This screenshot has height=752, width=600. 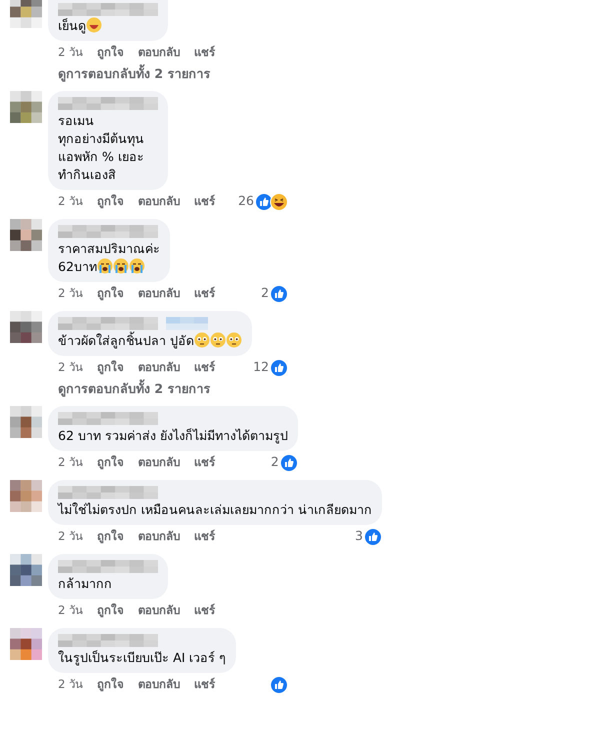 I want to click on reaction-count: 12, so click(x=261, y=368).